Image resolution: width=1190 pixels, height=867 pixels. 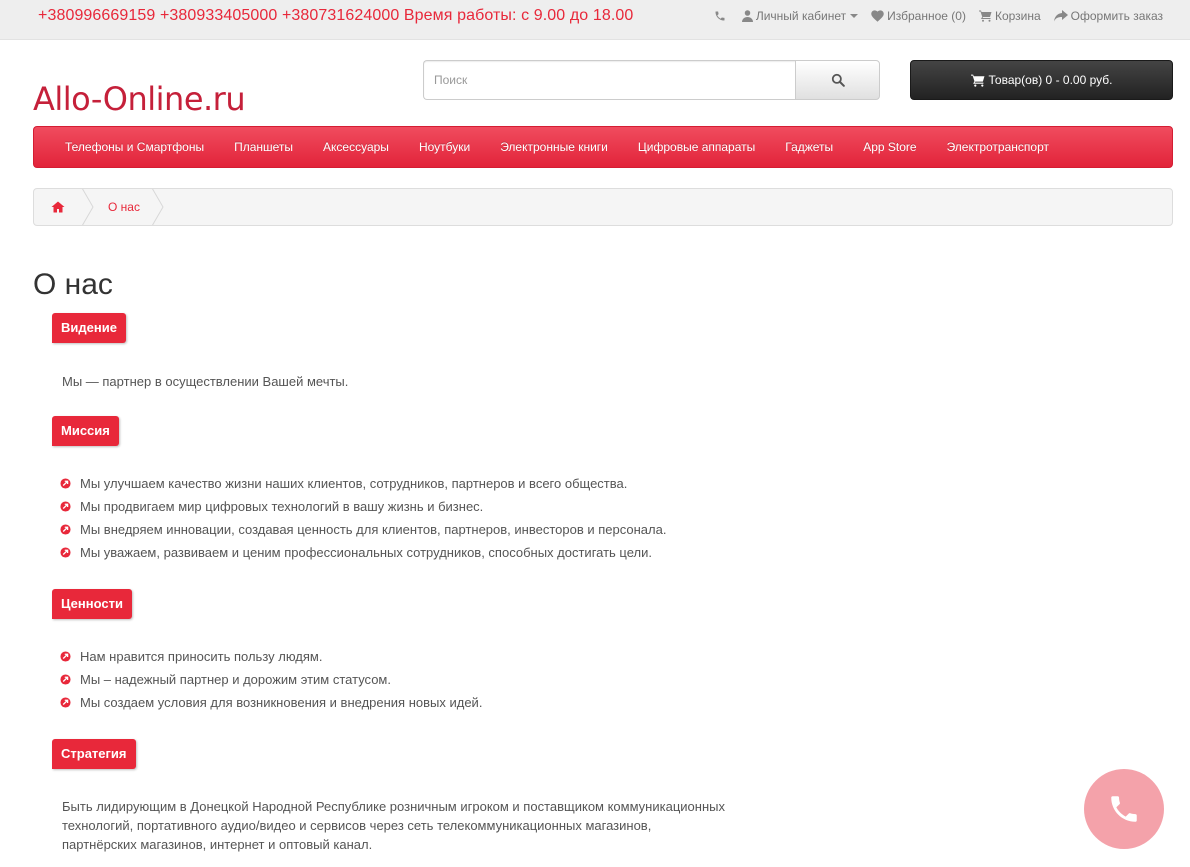 I want to click on heart-icon, so click(x=877, y=16).